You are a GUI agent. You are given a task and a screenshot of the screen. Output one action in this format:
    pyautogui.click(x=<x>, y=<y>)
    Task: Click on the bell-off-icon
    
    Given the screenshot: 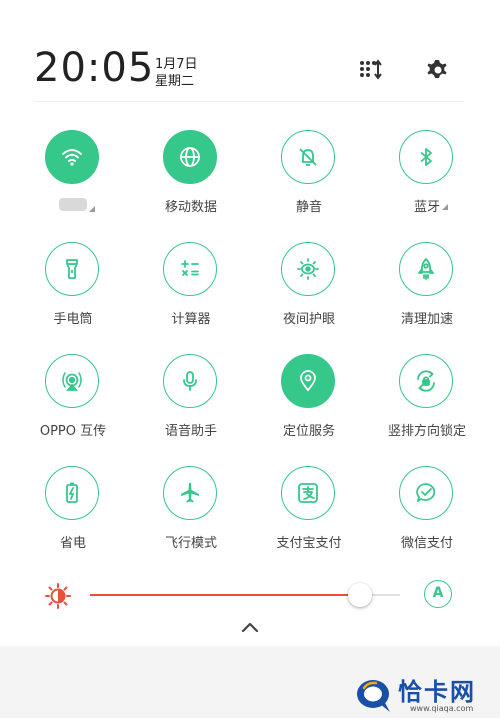 What is the action you would take?
    pyautogui.click(x=308, y=157)
    